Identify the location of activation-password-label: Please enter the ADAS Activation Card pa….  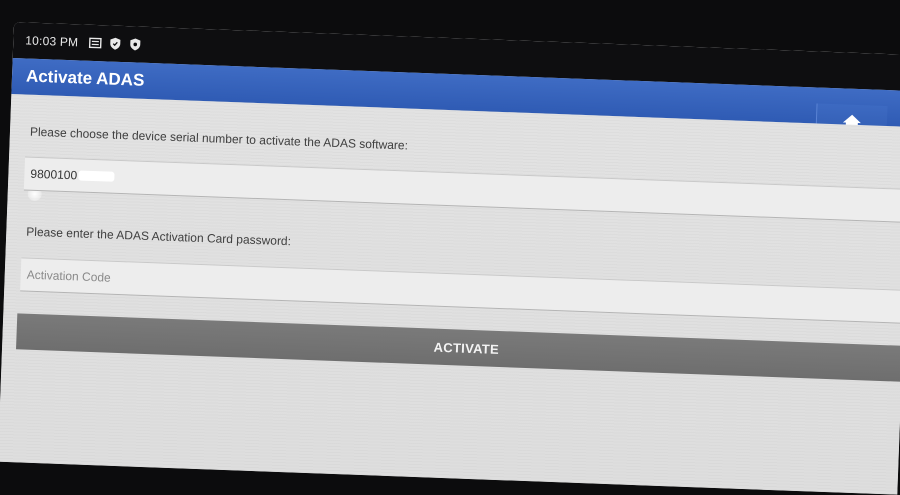
(158, 237).